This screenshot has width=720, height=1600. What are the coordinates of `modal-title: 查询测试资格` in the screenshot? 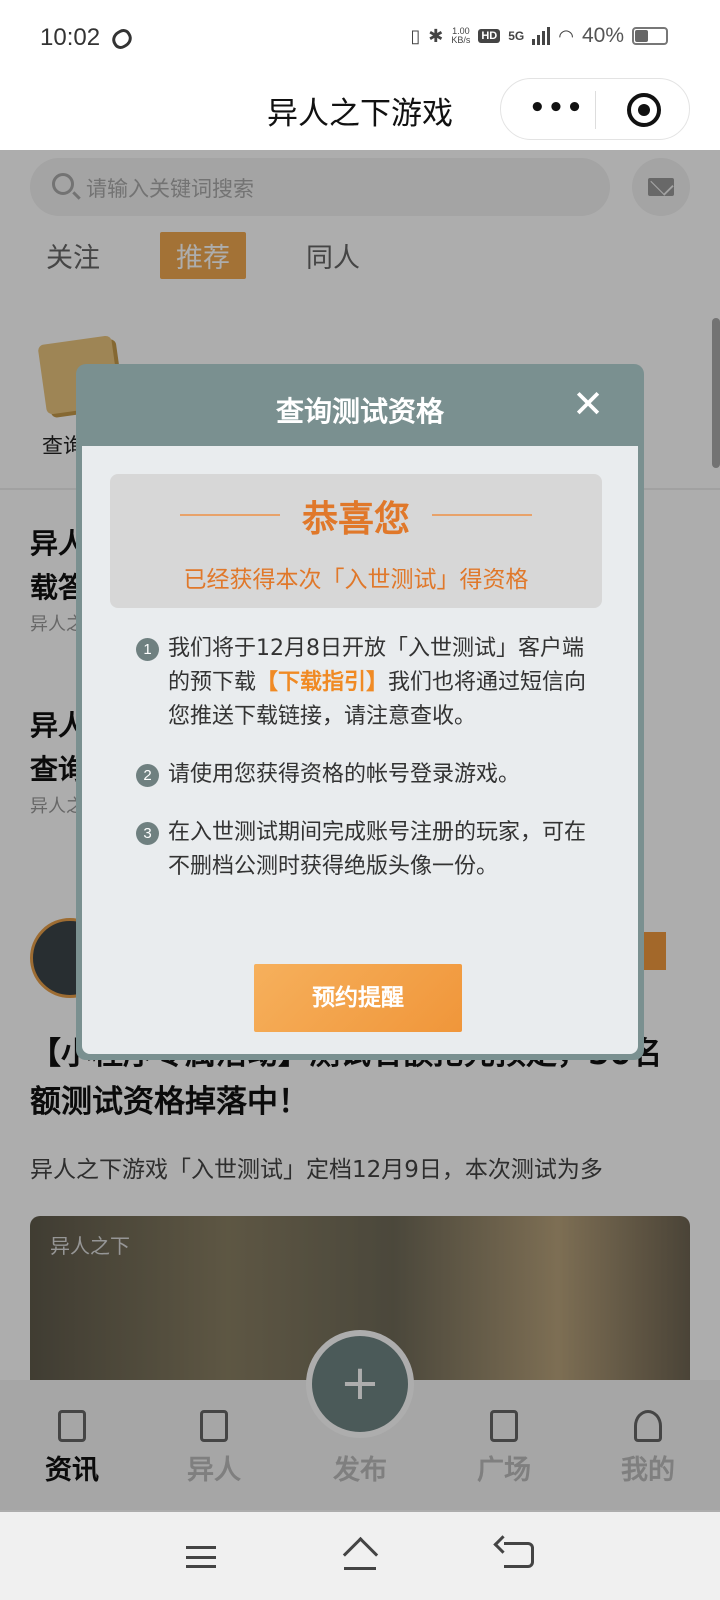 It's located at (359, 411).